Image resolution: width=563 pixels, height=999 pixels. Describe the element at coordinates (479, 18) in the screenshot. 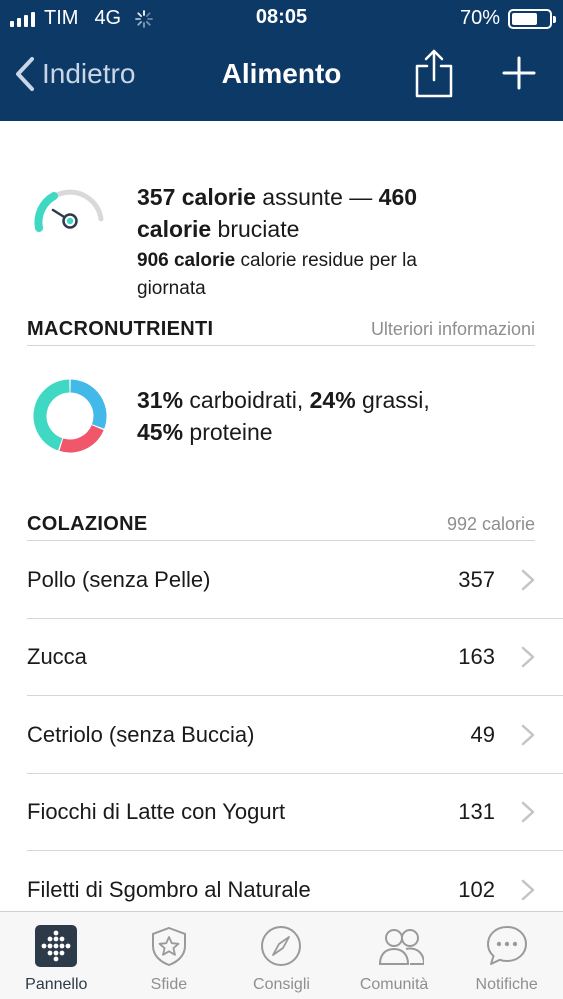

I see `battery-percent: 70%` at that location.